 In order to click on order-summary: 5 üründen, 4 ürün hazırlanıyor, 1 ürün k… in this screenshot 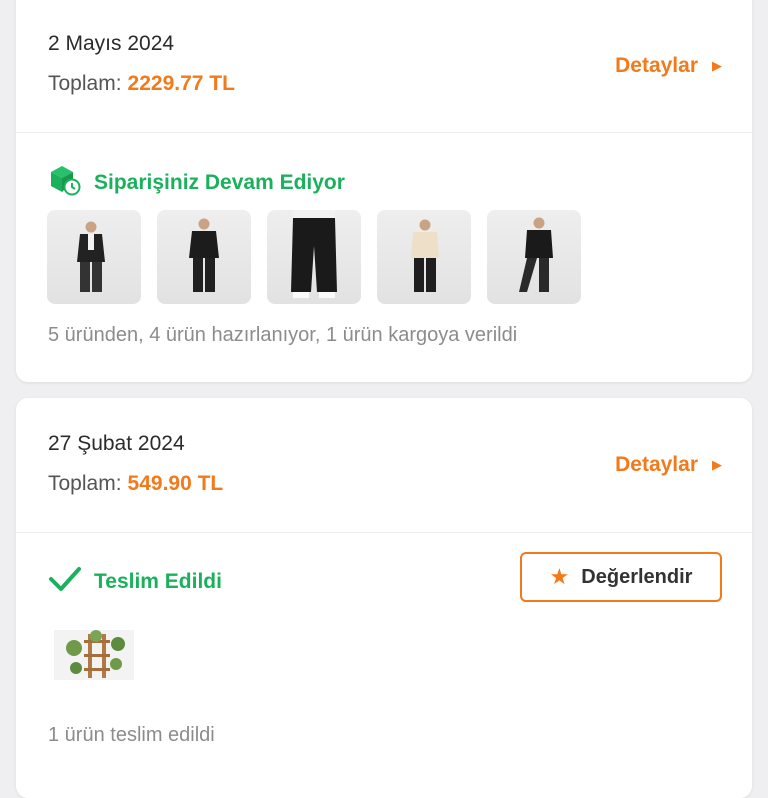, I will do `click(283, 335)`.